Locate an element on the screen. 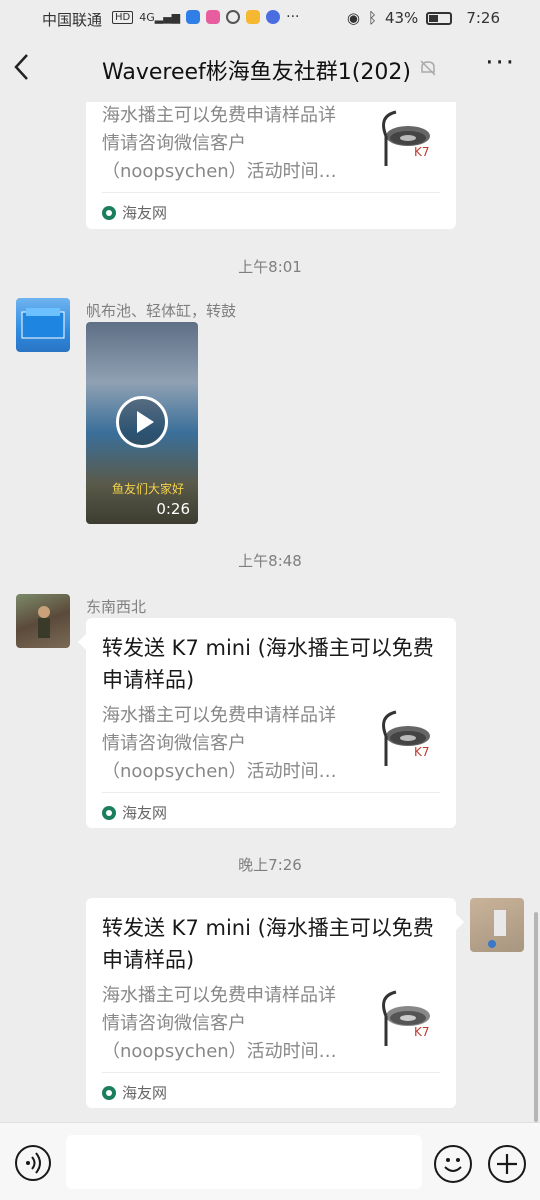 The image size is (540, 1200). scrollbar is located at coordinates (536, 1017).